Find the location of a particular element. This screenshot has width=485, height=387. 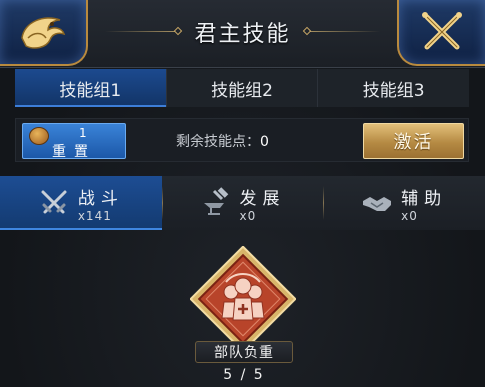

skill-categories: 战斗 x141 发展 x0 辅助 x0 is located at coordinates (242, 203).